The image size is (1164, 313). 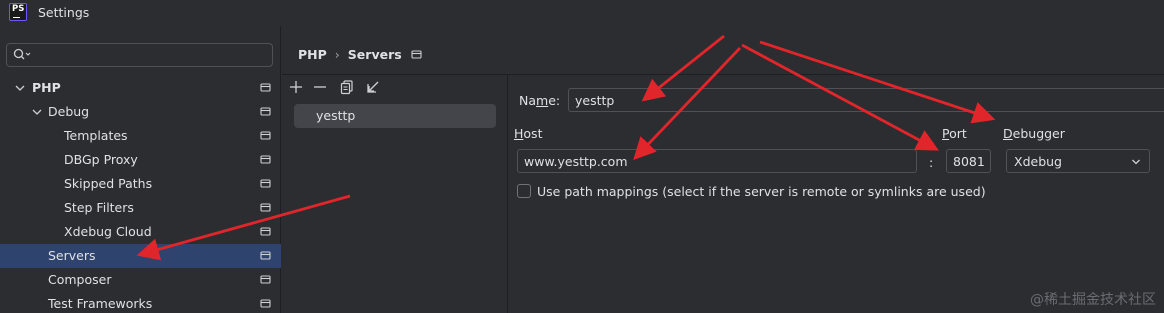 I want to click on copy-icon, so click(x=347, y=87).